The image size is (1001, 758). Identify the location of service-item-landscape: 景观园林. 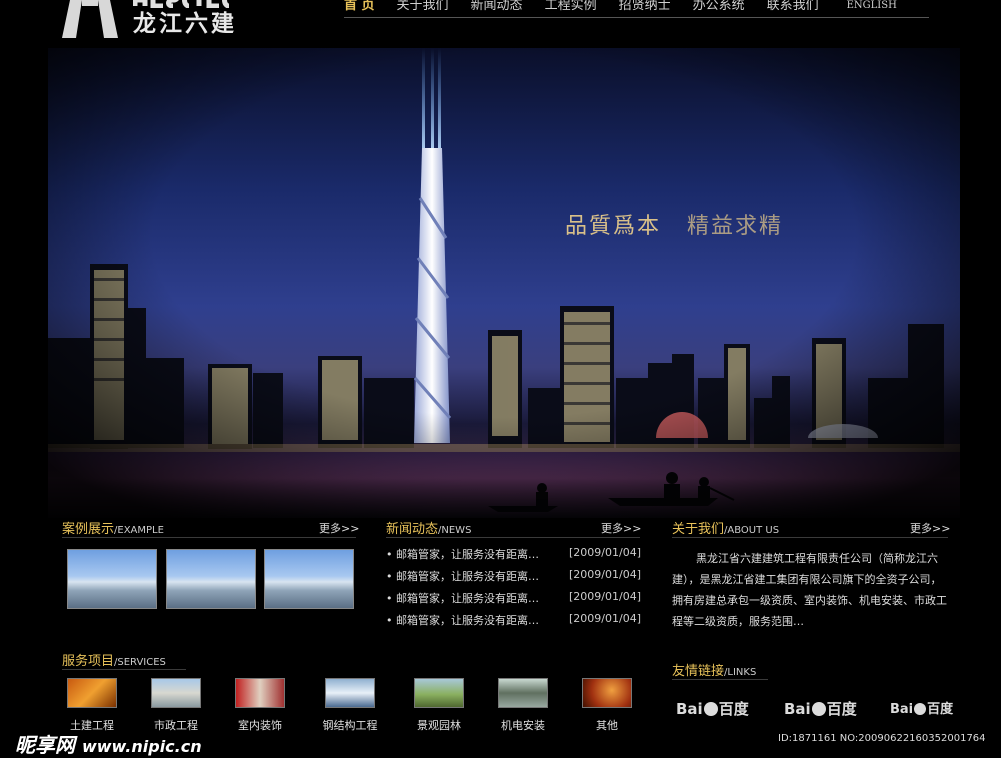
(439, 705).